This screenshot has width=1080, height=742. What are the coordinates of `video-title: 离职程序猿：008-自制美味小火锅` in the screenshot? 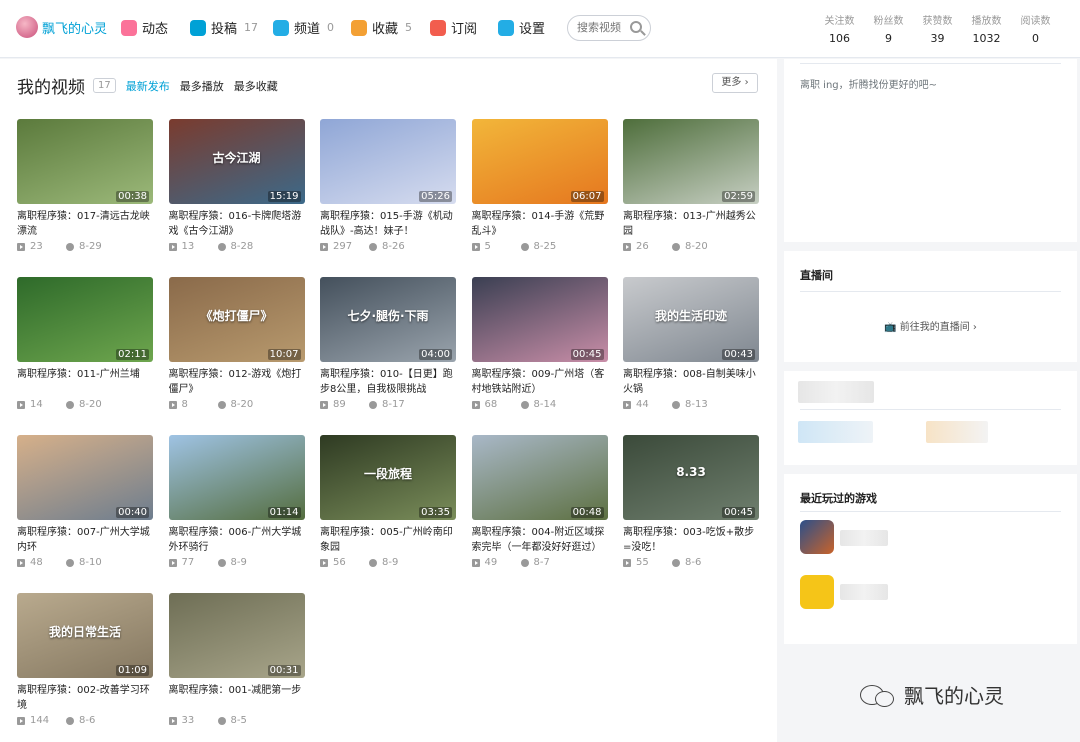 It's located at (691, 382).